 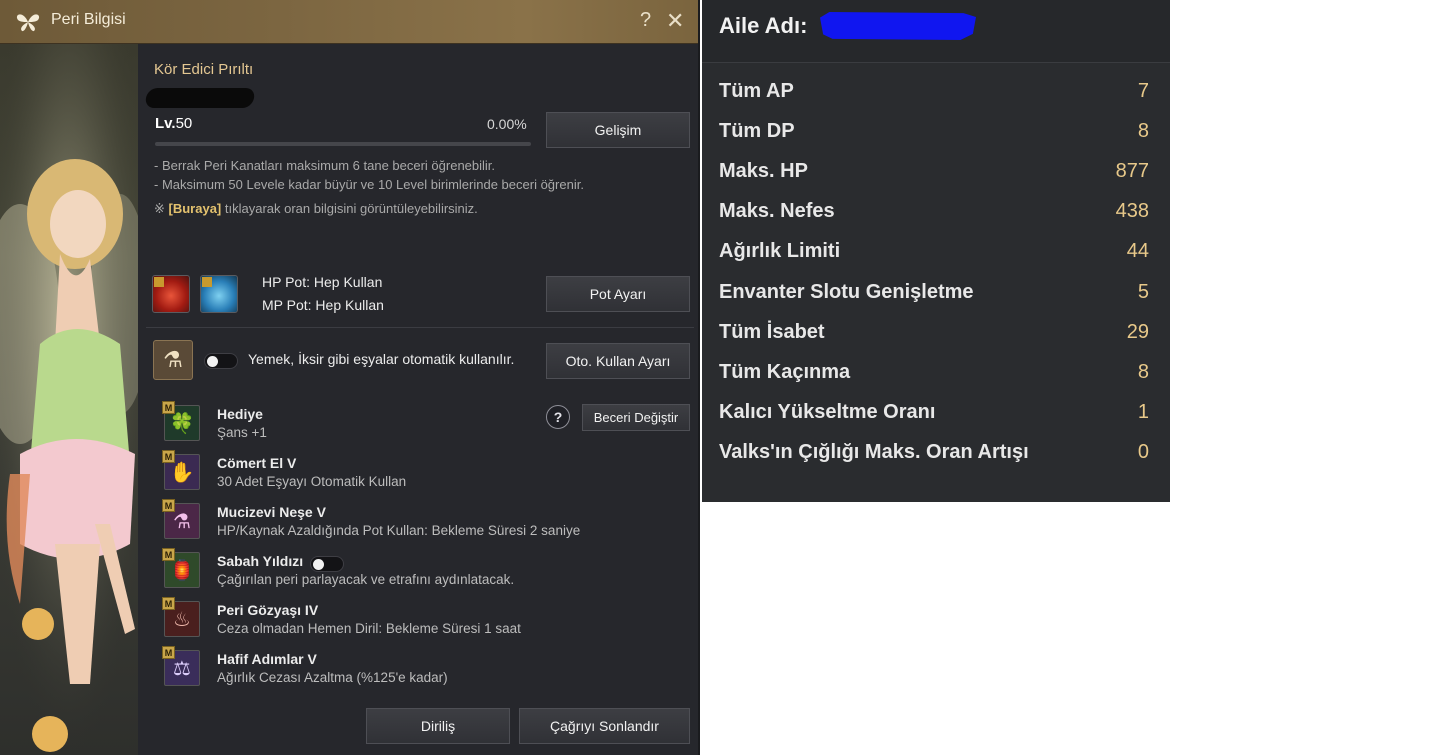 What do you see at coordinates (327, 564) in the screenshot?
I see `sabah-yildizi-toggle` at bounding box center [327, 564].